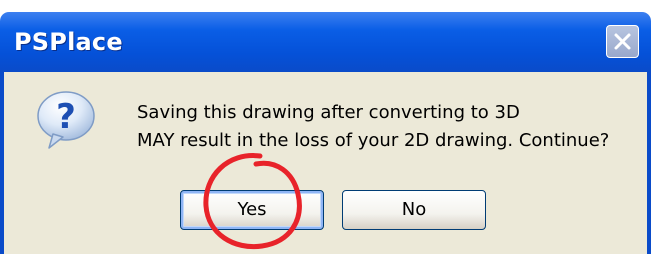  Describe the element at coordinates (252, 210) in the screenshot. I see `yes-button: Yes` at that location.